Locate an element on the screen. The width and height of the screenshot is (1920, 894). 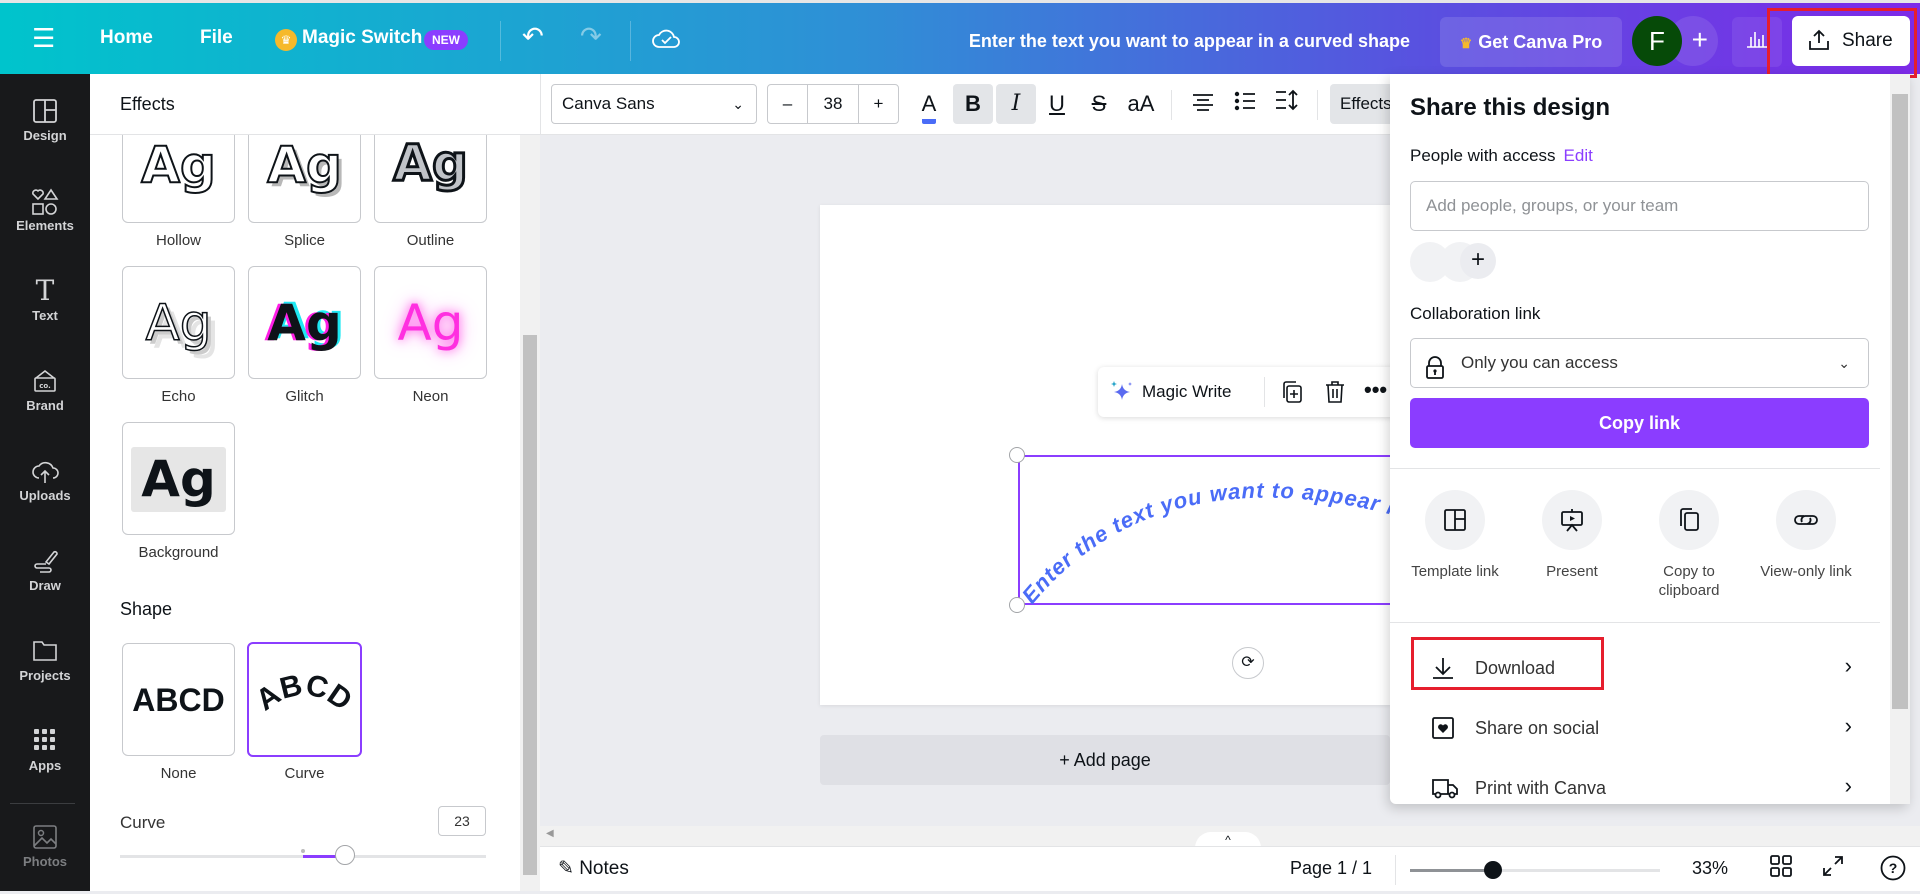
cloud-check-icon is located at coordinates (666, 41).